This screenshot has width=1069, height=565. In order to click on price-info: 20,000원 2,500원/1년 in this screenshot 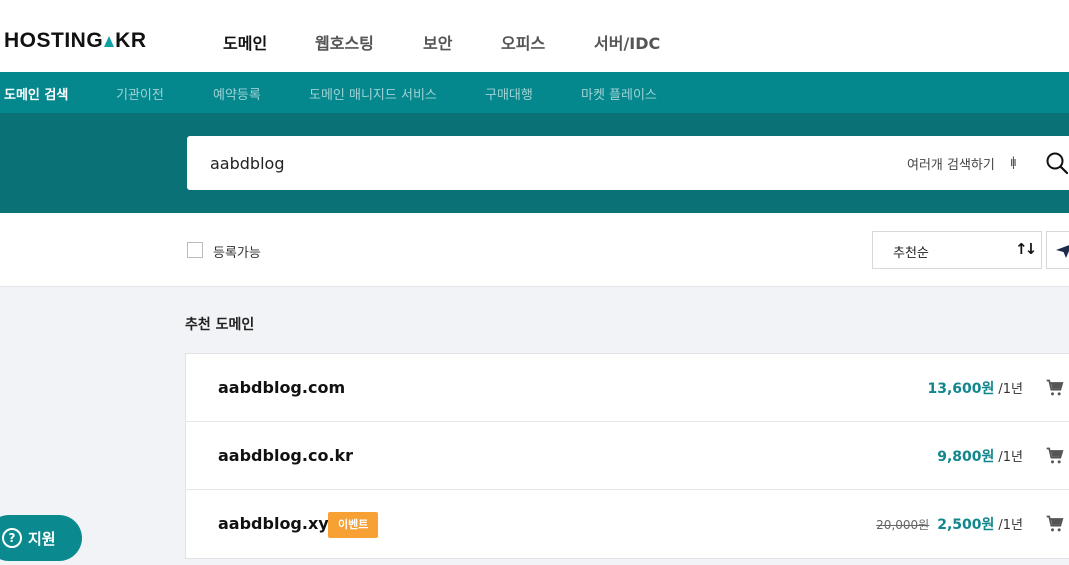, I will do `click(949, 524)`.